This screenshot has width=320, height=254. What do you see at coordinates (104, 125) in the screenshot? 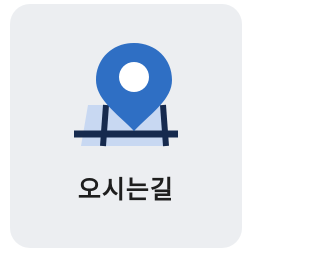
I see `map-road-left` at bounding box center [104, 125].